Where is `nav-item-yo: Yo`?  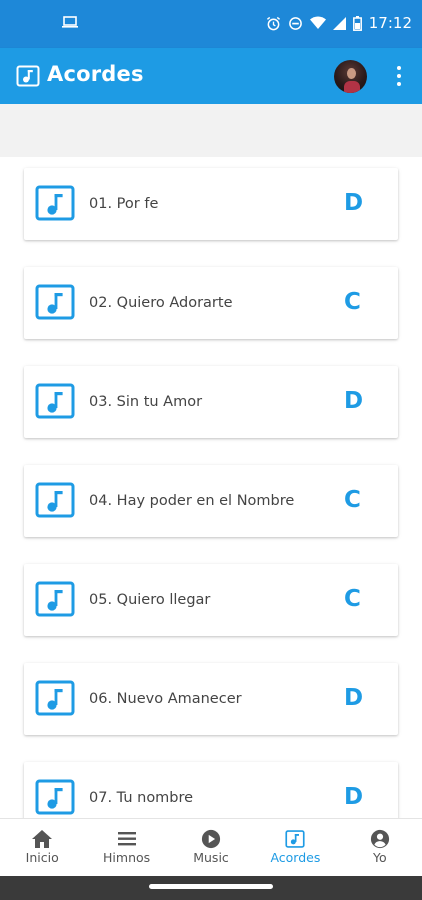
nav-item-yo: Yo is located at coordinates (380, 848).